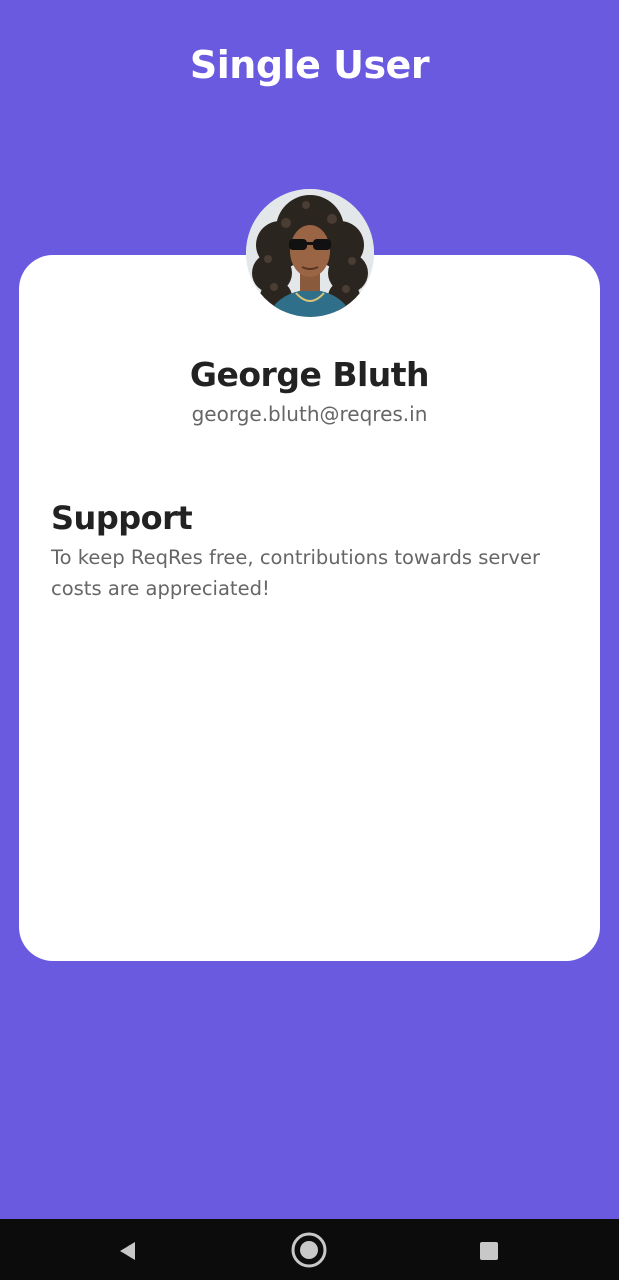 The image size is (619, 1280). I want to click on home-button, so click(309, 1250).